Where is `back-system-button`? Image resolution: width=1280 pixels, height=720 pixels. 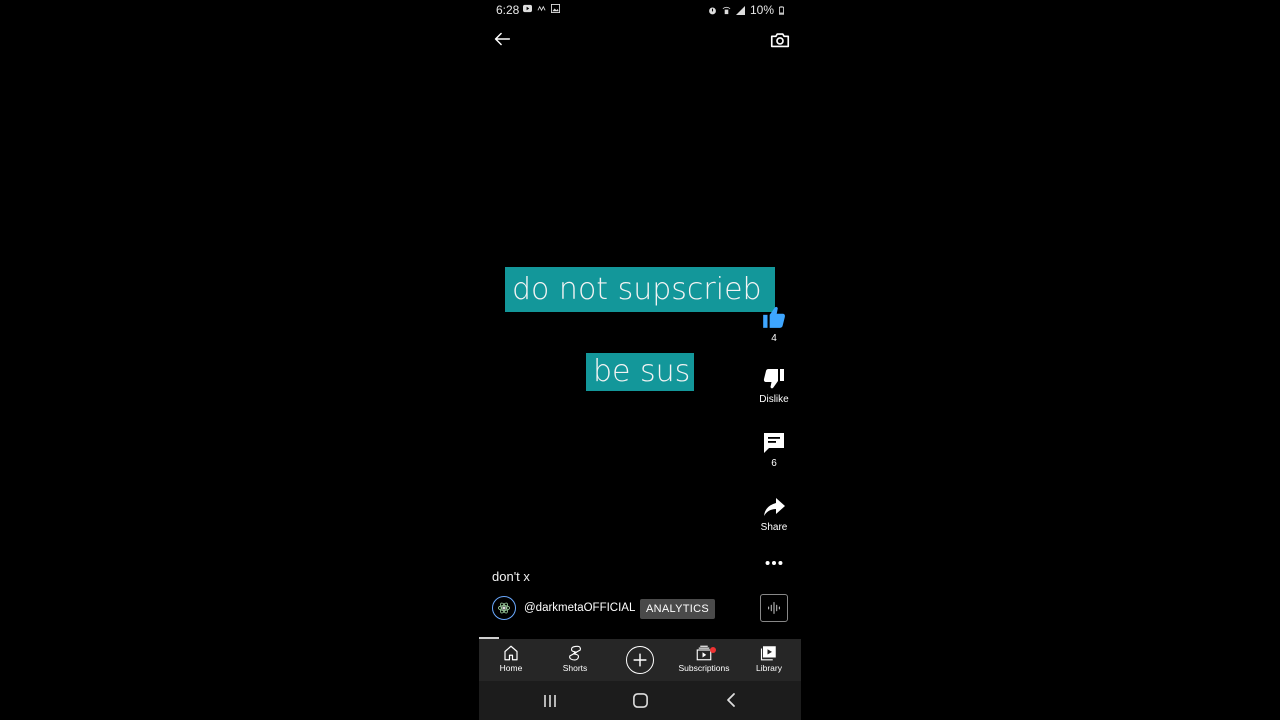 back-system-button is located at coordinates (731, 700).